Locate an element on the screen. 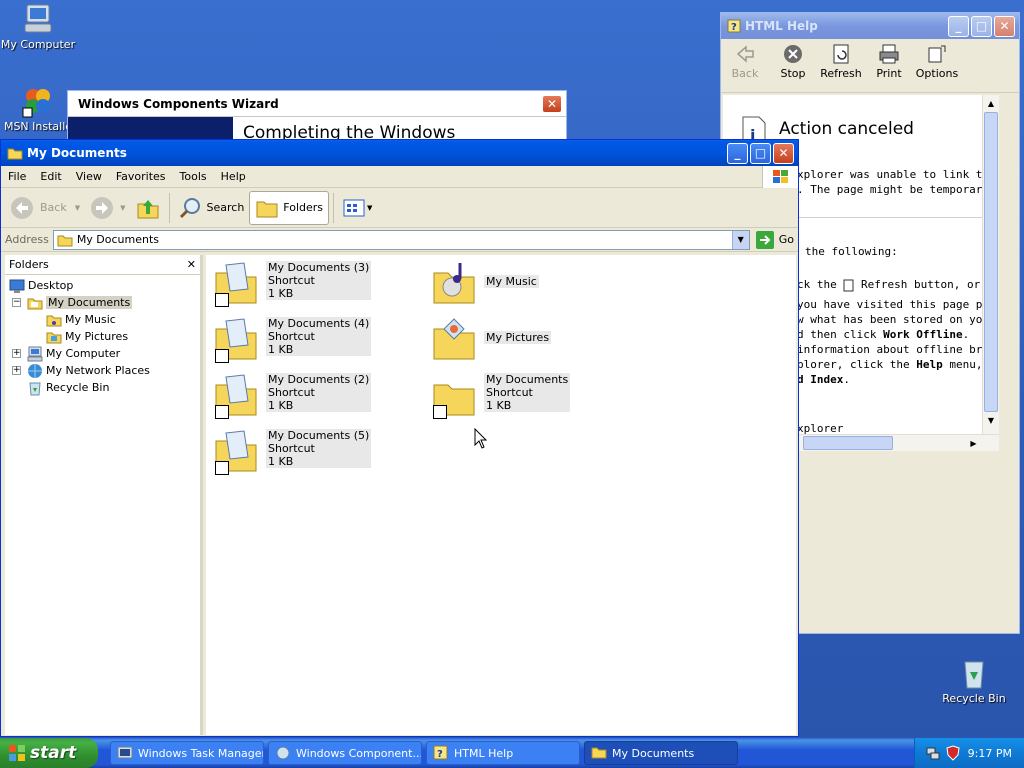  menu-file: File is located at coordinates (17, 176).